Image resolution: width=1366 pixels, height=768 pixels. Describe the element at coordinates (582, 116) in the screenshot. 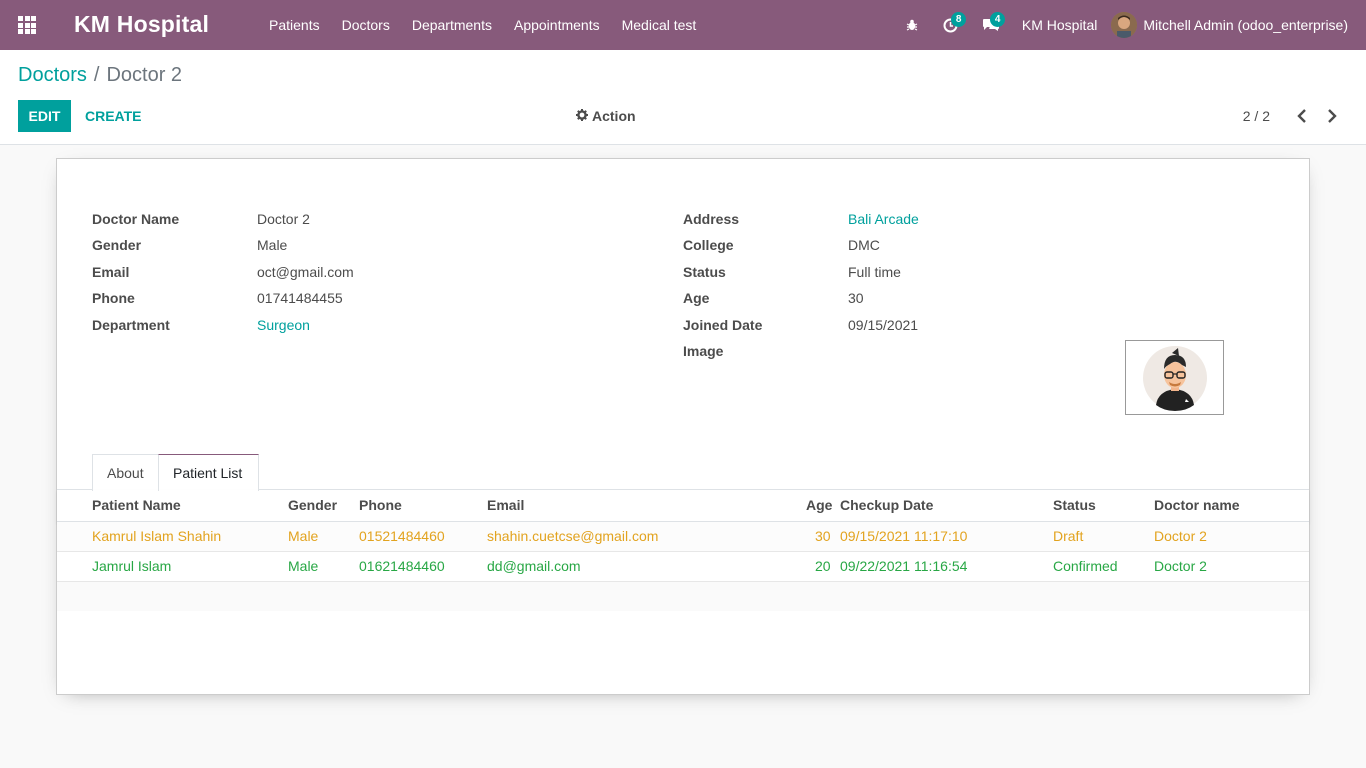

I see `gear-icon` at that location.